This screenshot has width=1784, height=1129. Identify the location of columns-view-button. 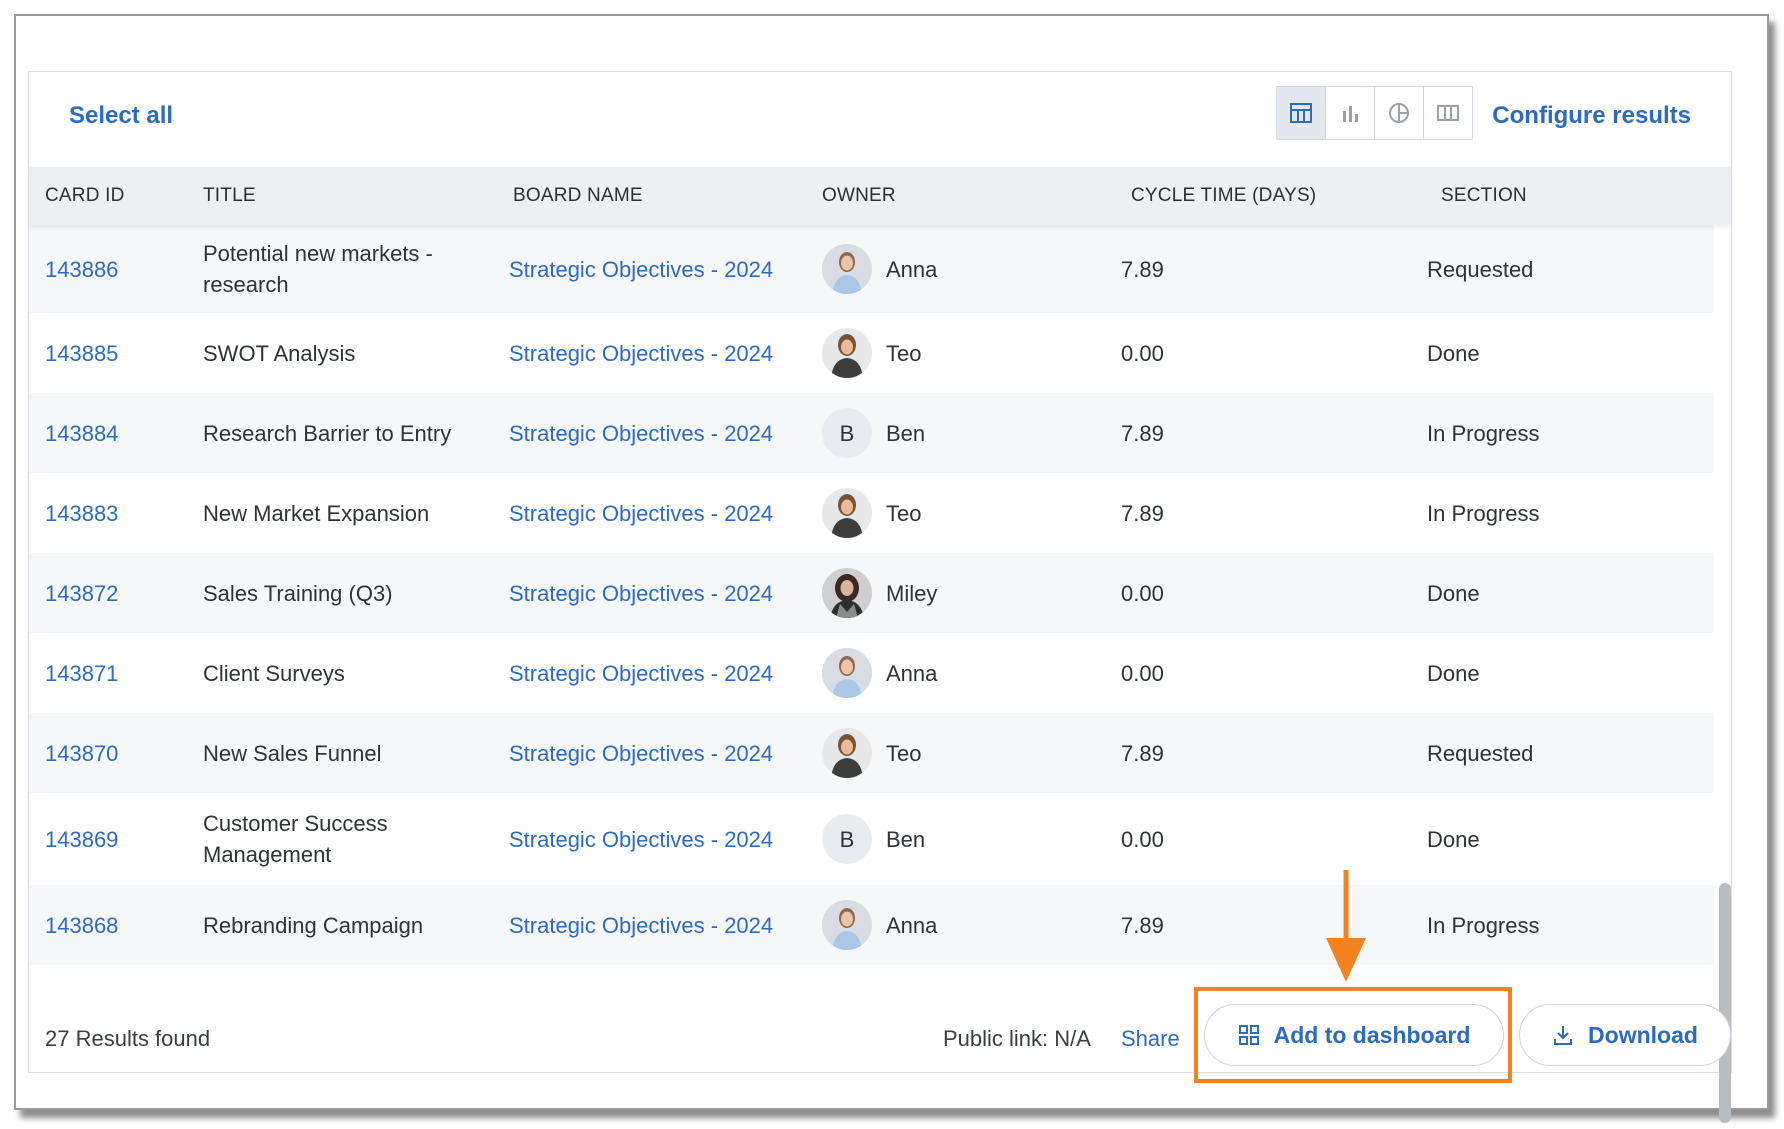
(1448, 113).